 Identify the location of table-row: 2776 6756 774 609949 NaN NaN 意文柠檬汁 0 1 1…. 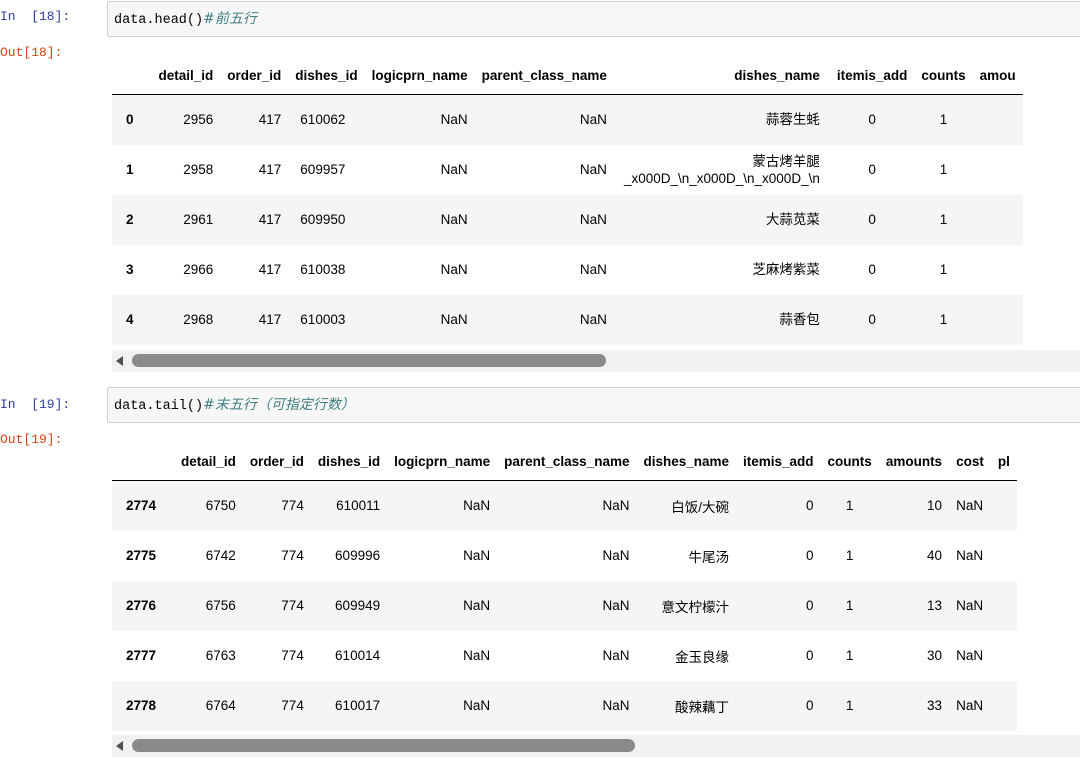
(564, 605).